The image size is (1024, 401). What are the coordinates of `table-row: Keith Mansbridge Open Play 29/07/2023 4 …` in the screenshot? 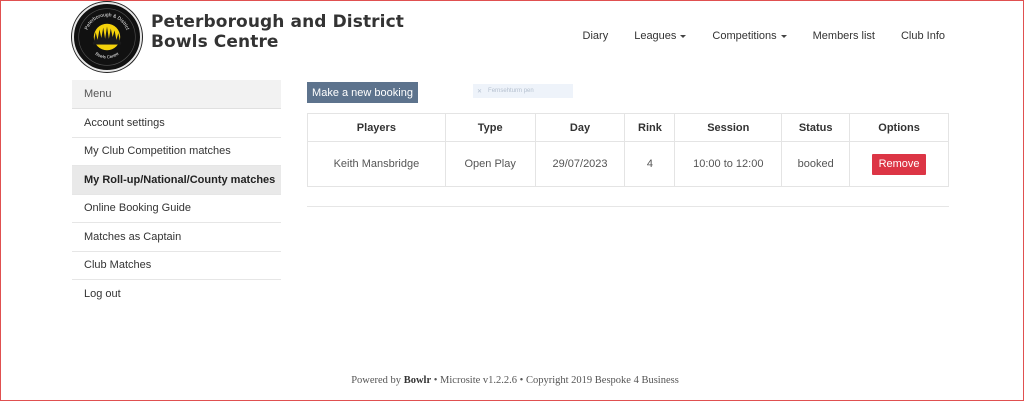 It's located at (628, 164).